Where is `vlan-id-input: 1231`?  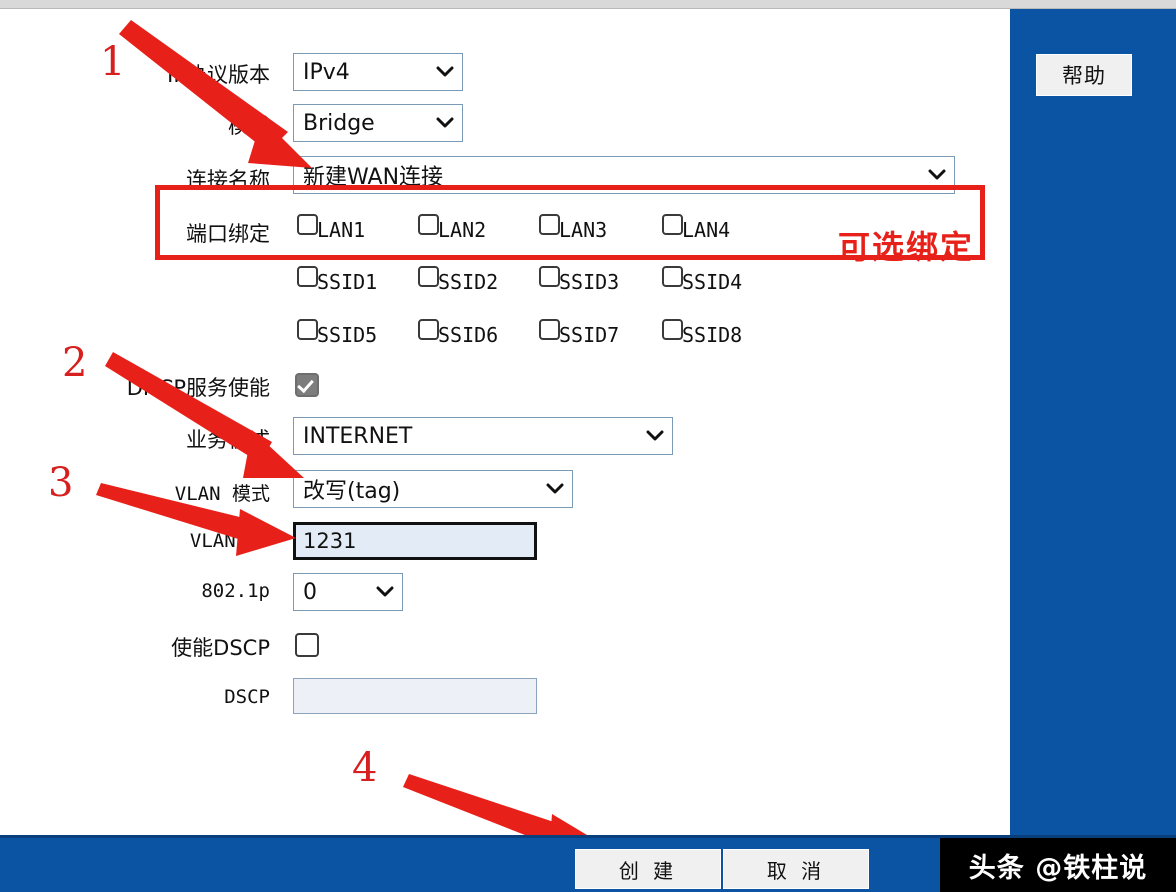
vlan-id-input: 1231 is located at coordinates (415, 541).